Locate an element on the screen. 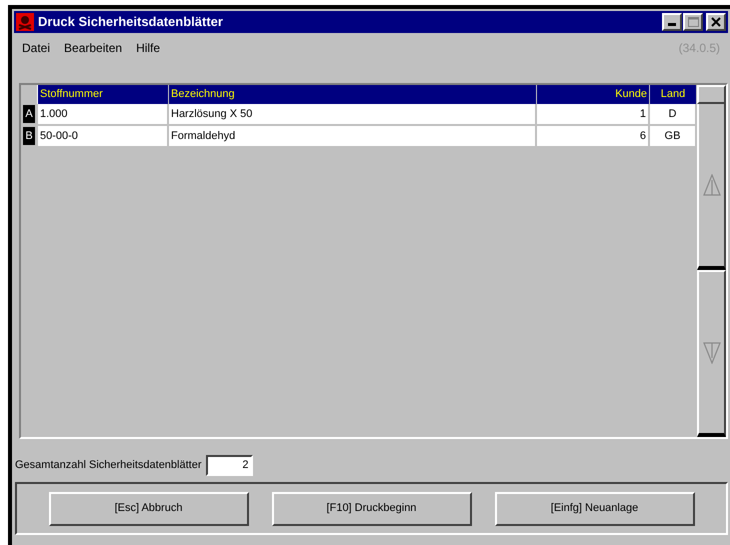 This screenshot has width=730, height=545. row-marker: B is located at coordinates (29, 136).